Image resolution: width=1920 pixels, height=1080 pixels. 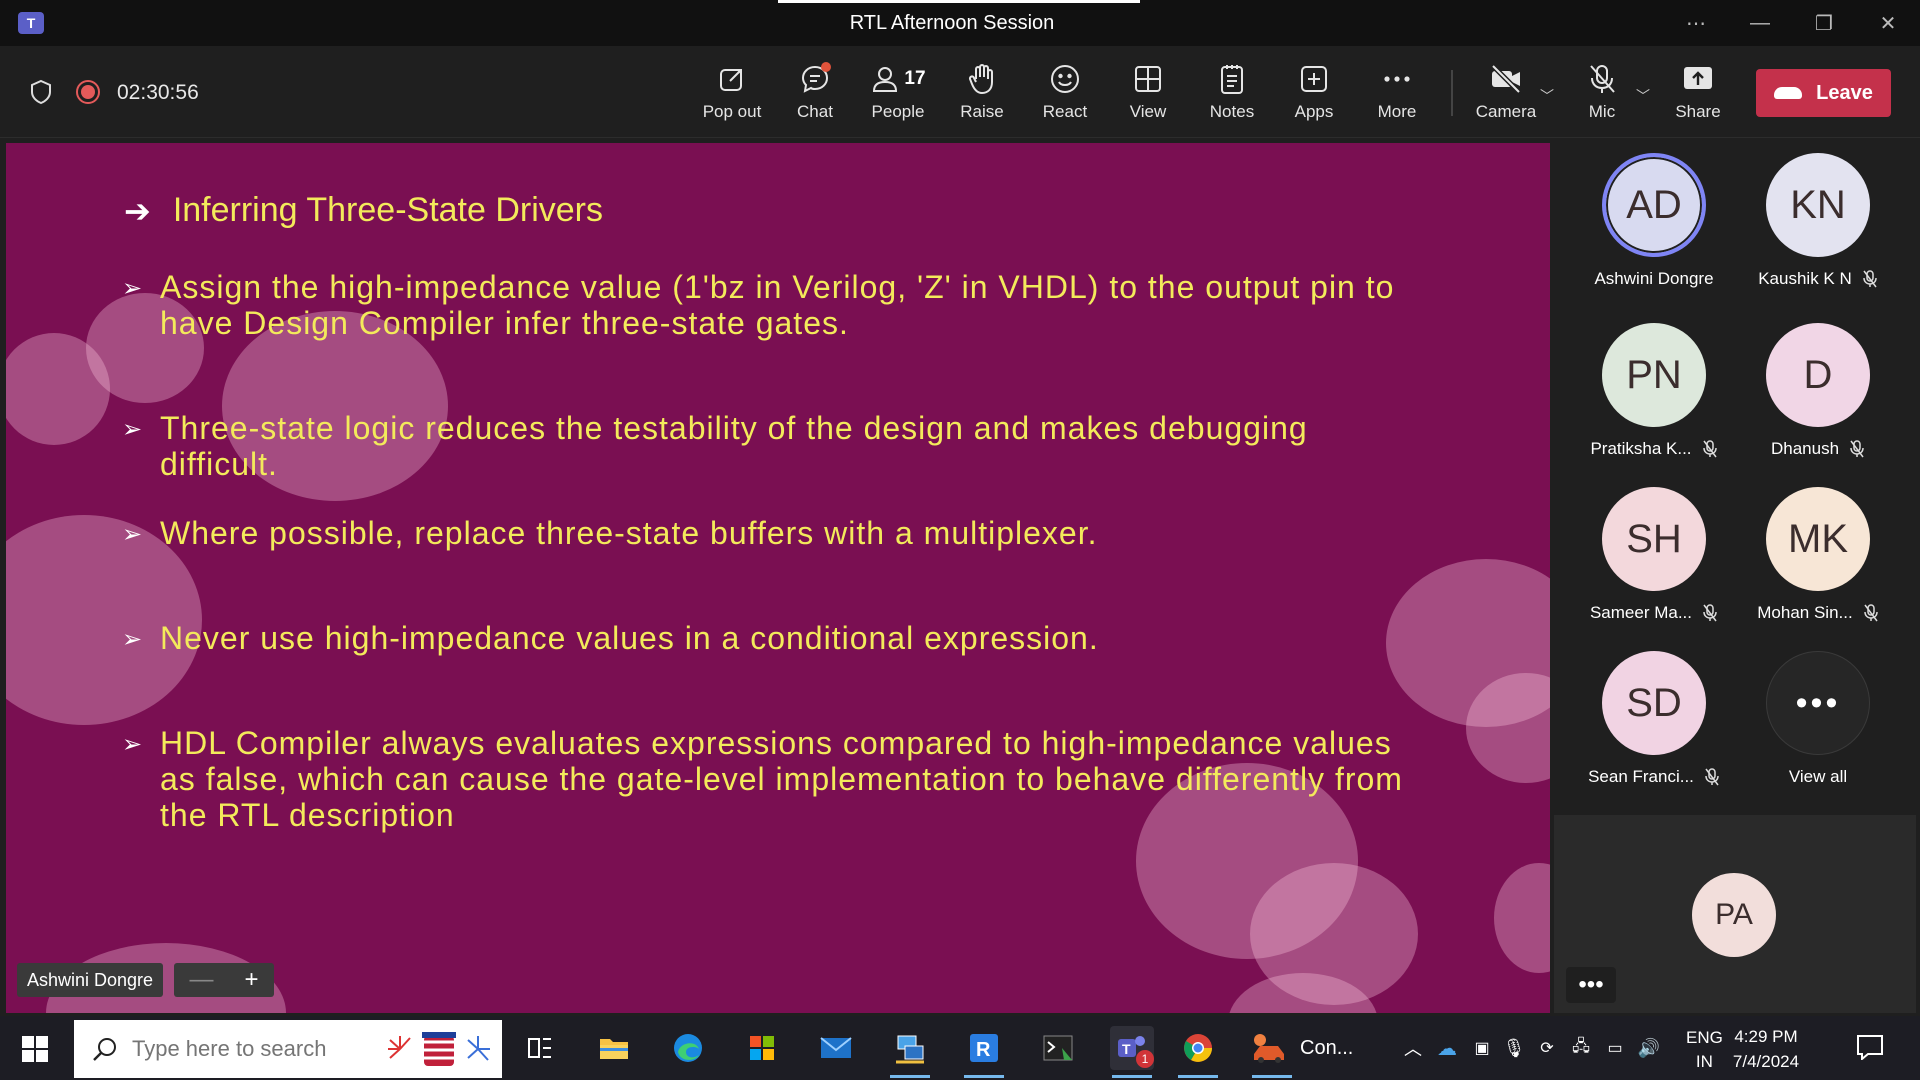 What do you see at coordinates (1506, 111) in the screenshot?
I see `camera-label: Camera` at bounding box center [1506, 111].